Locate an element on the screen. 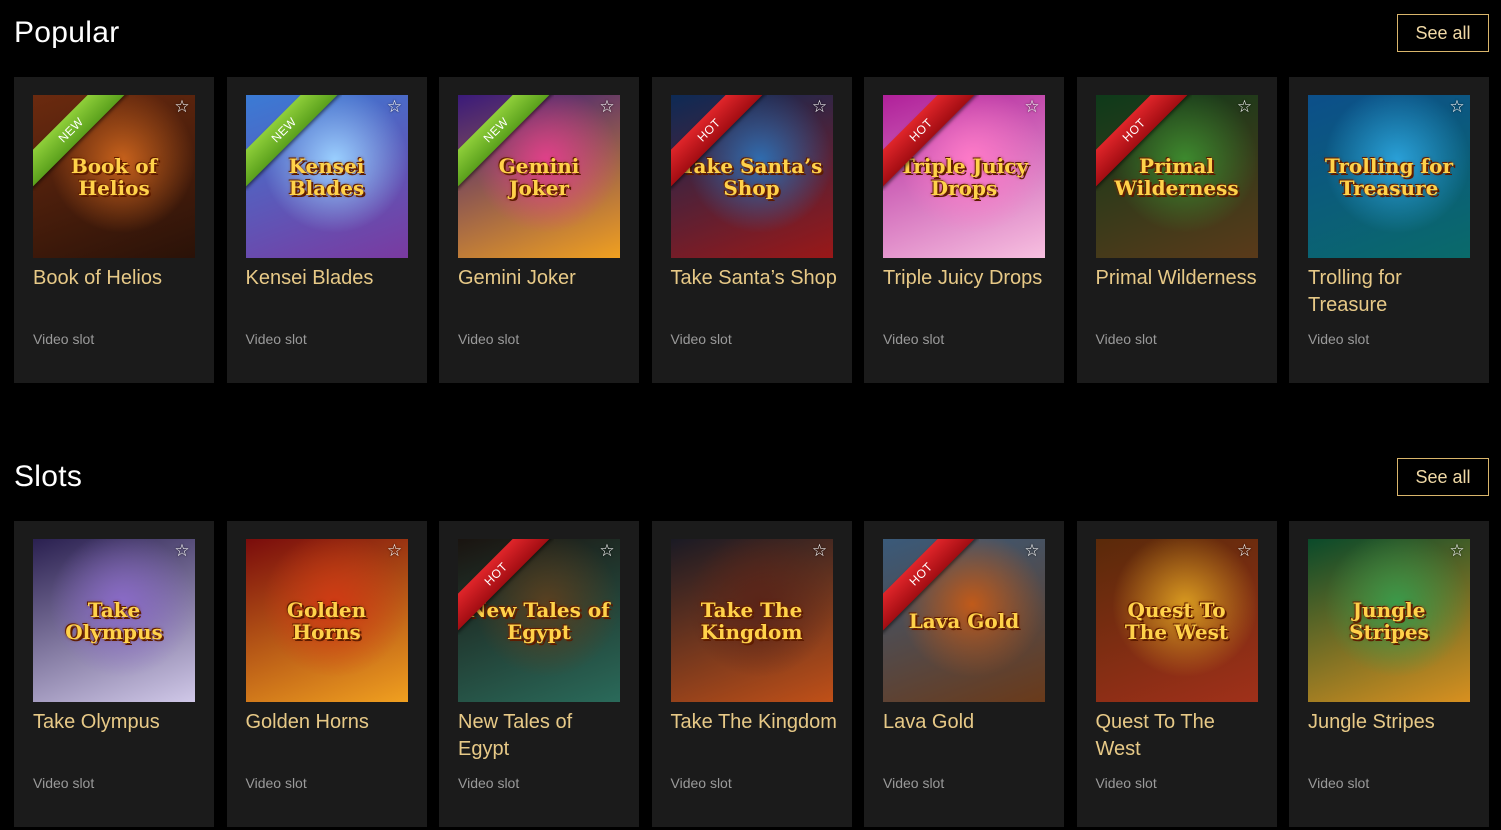 The width and height of the screenshot is (1501, 830). game-artwork: Kensei Blades is located at coordinates (326, 176).